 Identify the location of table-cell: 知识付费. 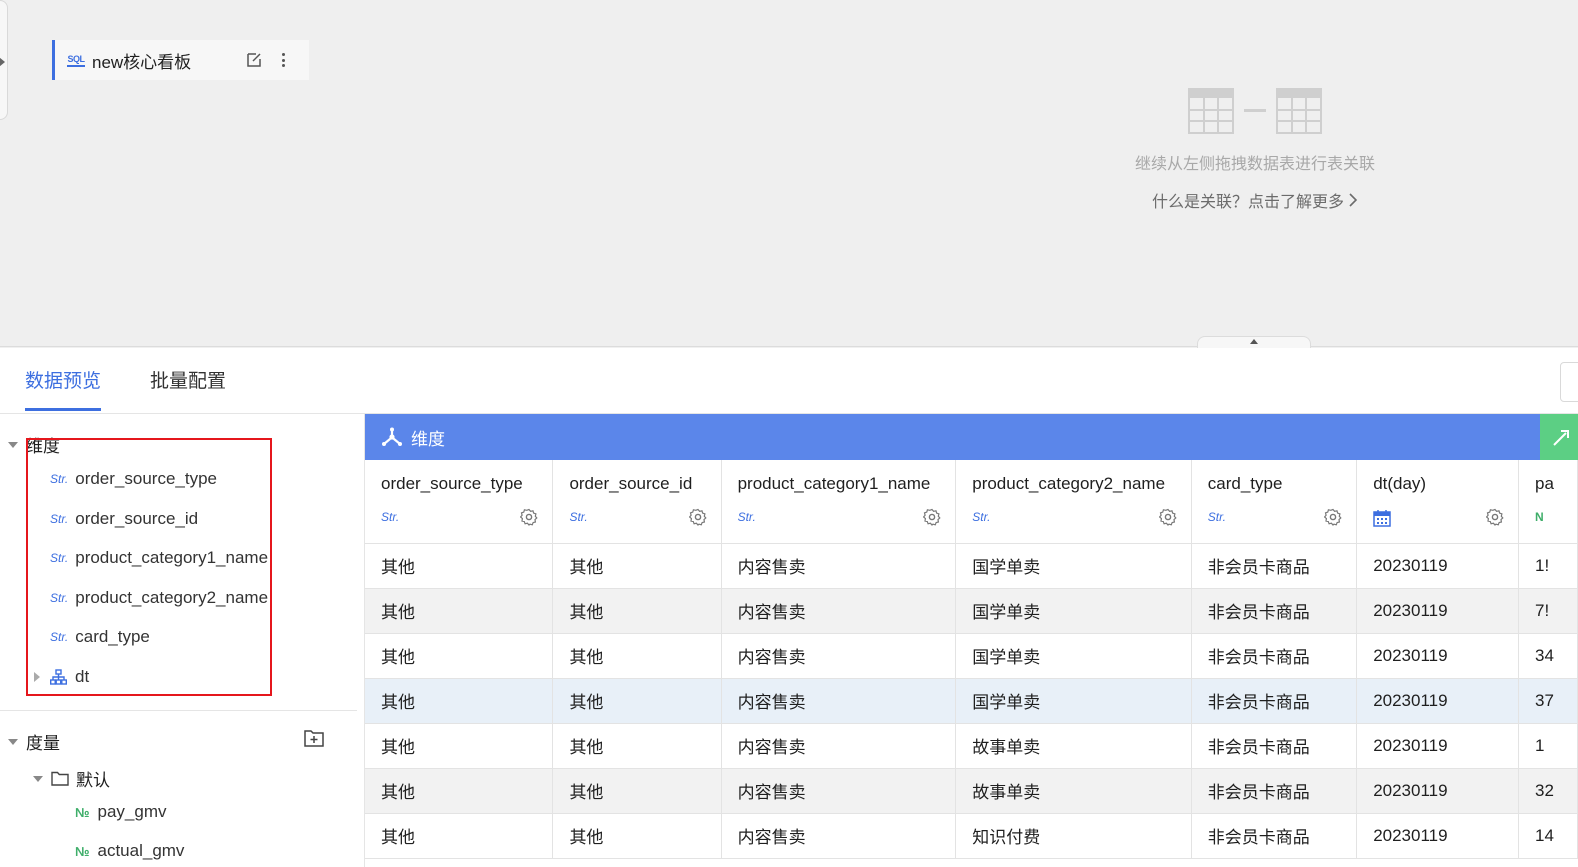
(1073, 836).